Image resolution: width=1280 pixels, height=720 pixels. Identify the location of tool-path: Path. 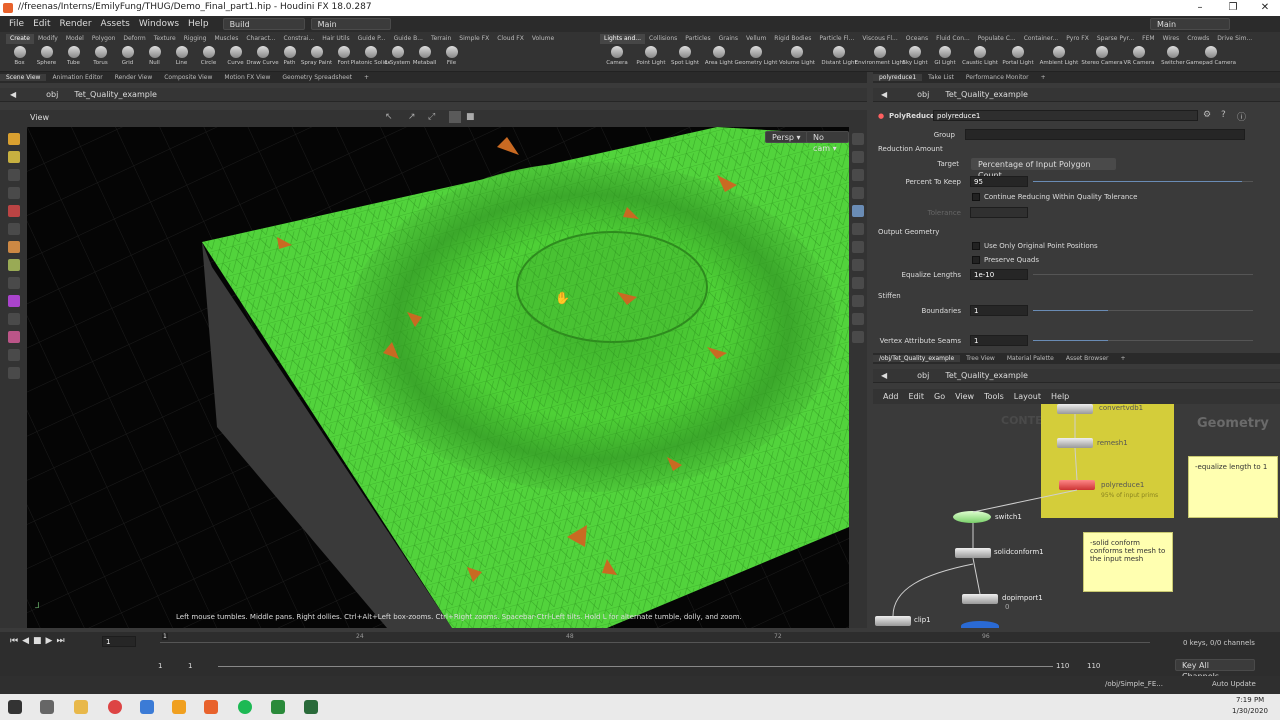
(289, 58).